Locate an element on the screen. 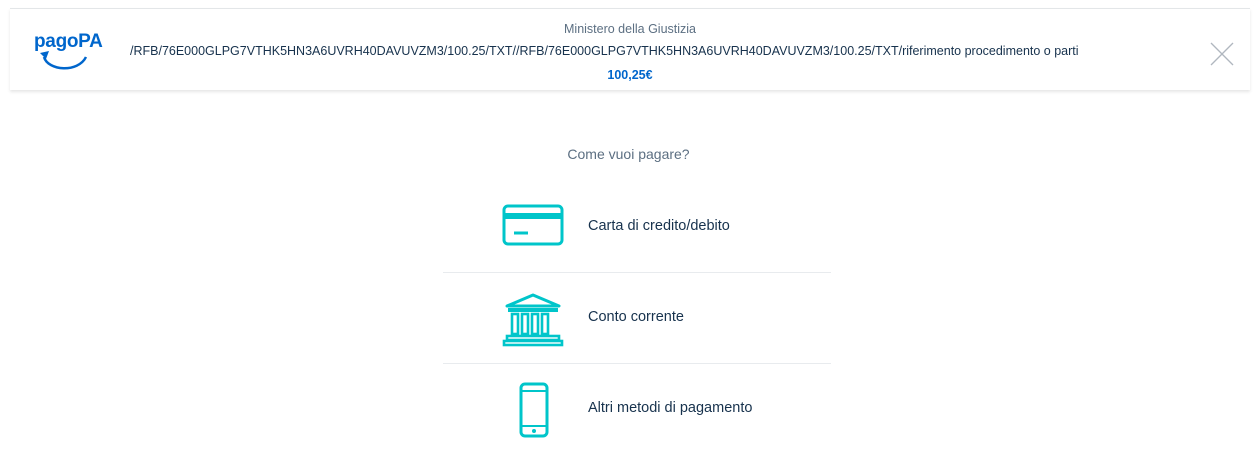 The height and width of the screenshot is (455, 1257). notice-info: Ministero della Giustizia is located at coordinates (630, 29).